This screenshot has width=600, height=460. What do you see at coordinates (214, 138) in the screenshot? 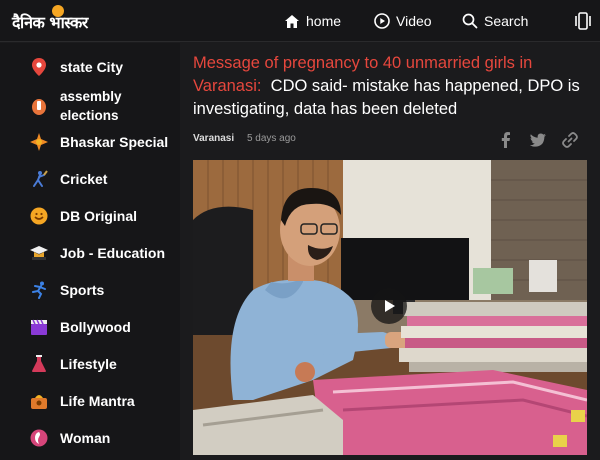
I see `article-city: Varanasi` at bounding box center [214, 138].